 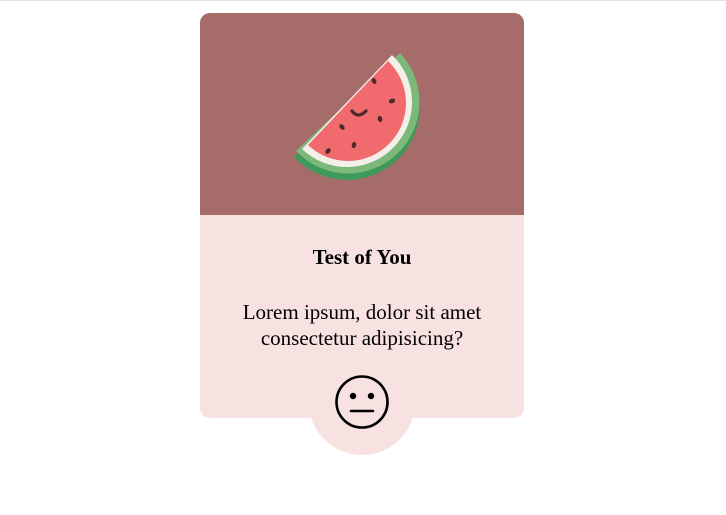 I want to click on neutral-face-button, so click(x=362, y=402).